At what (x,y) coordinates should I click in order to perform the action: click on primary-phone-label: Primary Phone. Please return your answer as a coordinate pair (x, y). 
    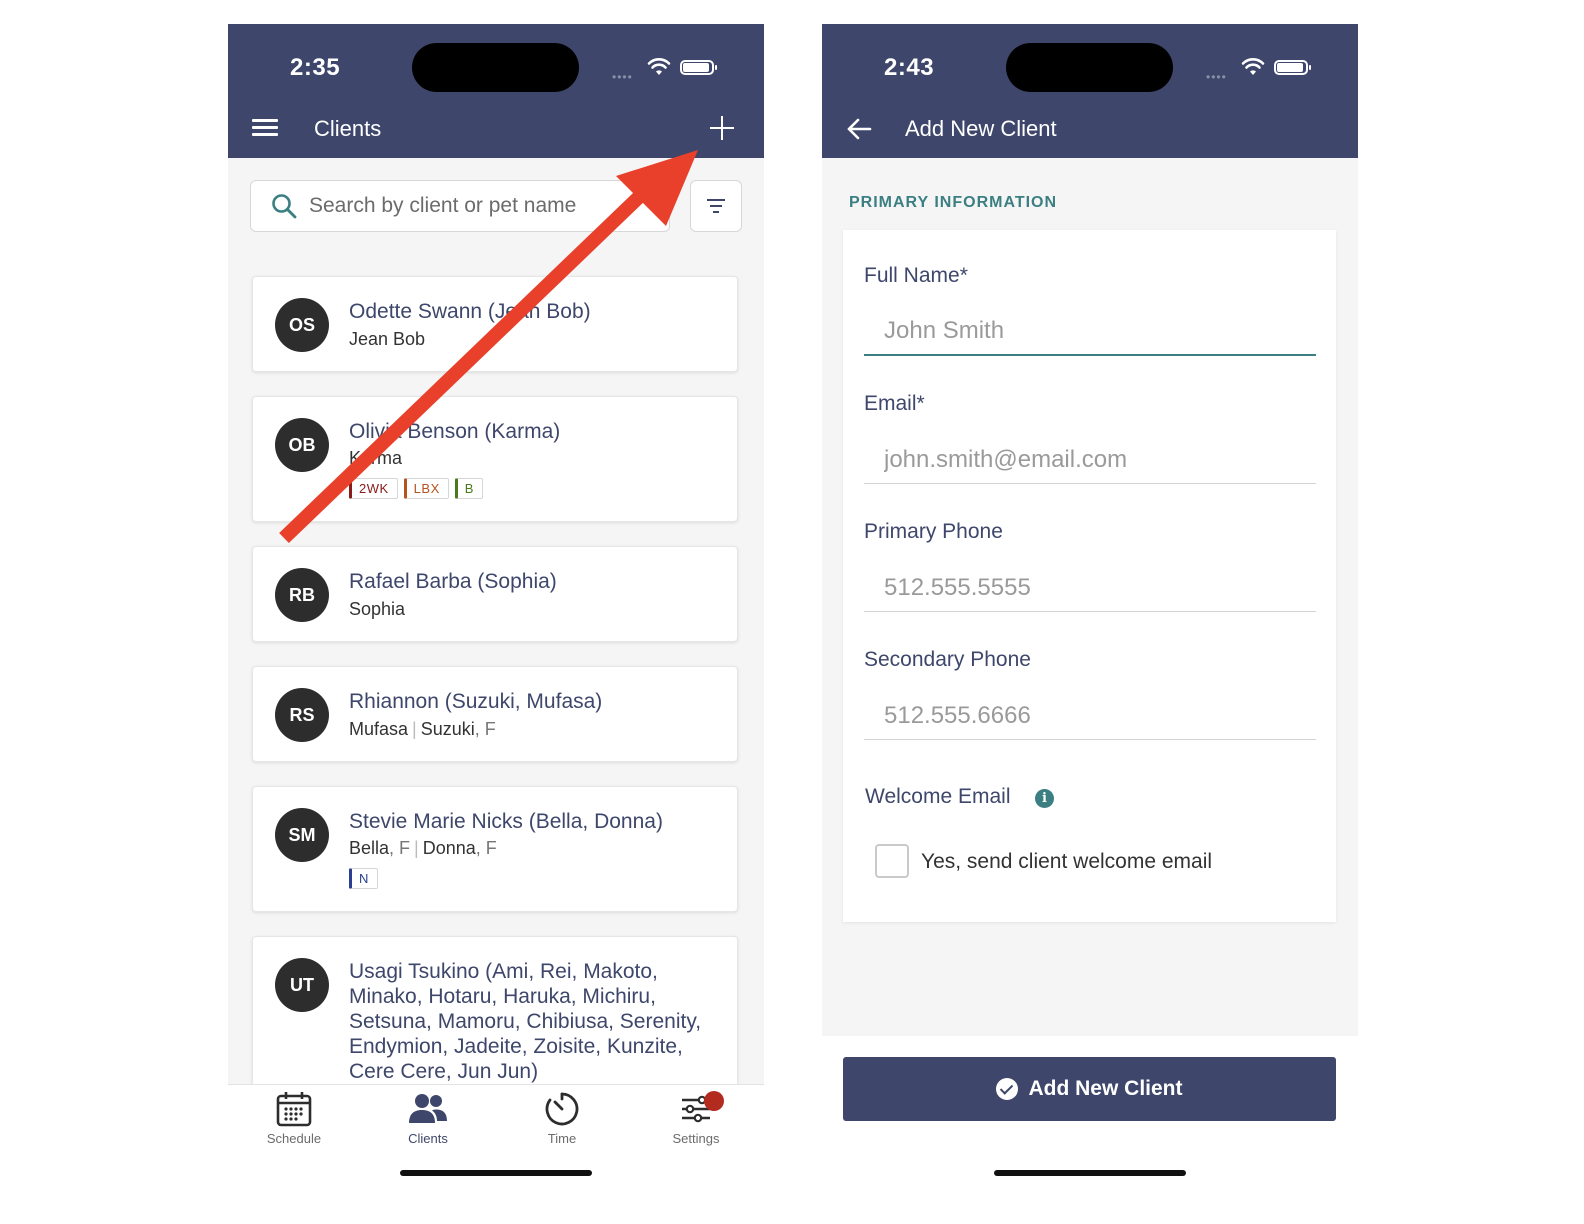
    Looking at the image, I should click on (933, 531).